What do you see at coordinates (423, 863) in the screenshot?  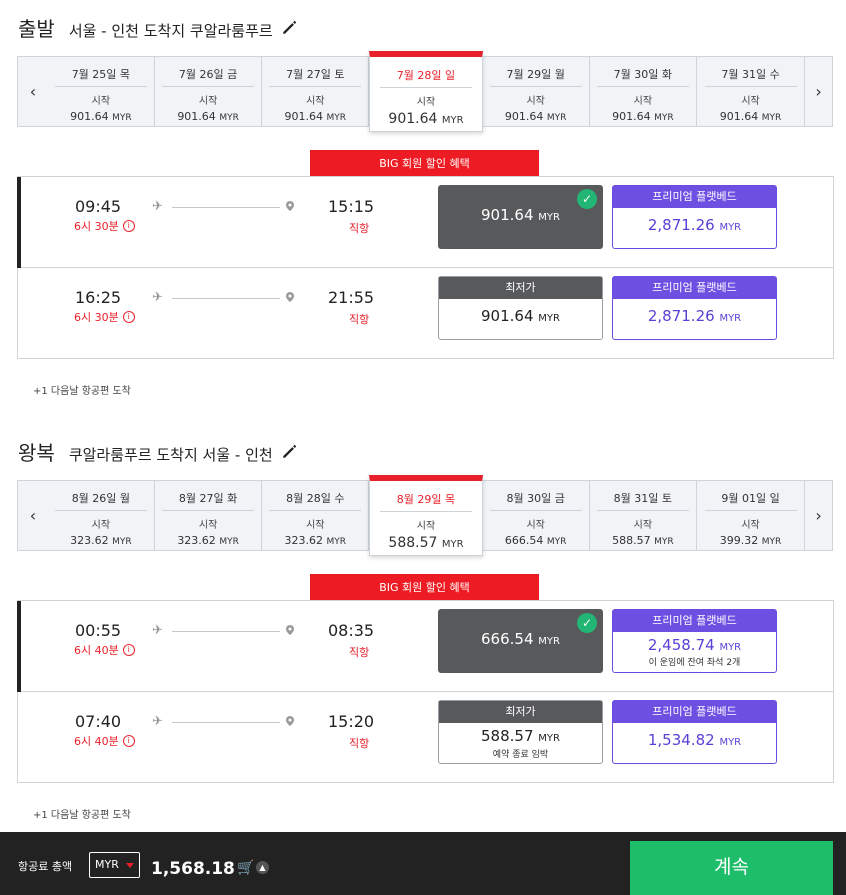 I see `checkout-bar: 항공료 총액 MYR 1,568.18 🛒 ▲ 계속` at bounding box center [423, 863].